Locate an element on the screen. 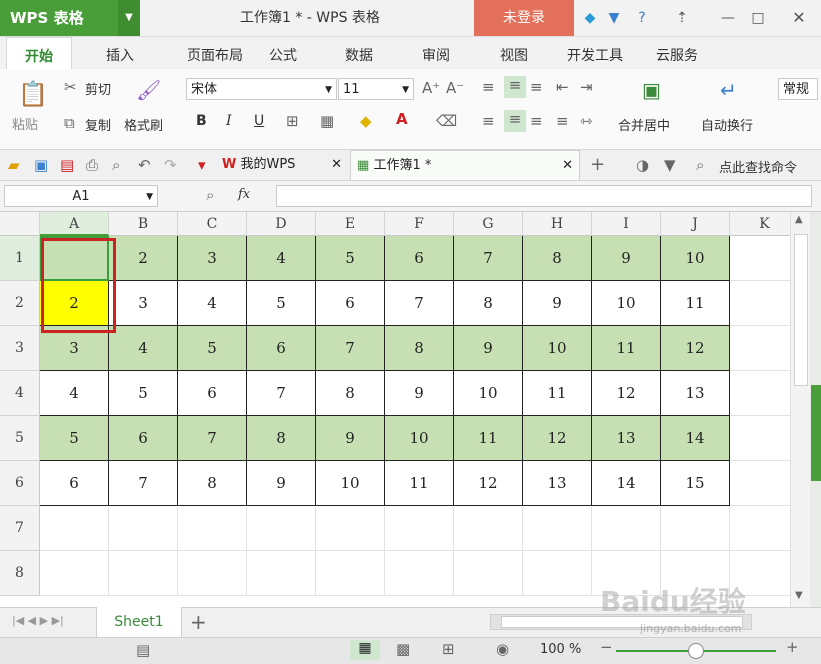 The height and width of the screenshot is (664, 821). tab-developer: 开发工具 is located at coordinates (595, 53).